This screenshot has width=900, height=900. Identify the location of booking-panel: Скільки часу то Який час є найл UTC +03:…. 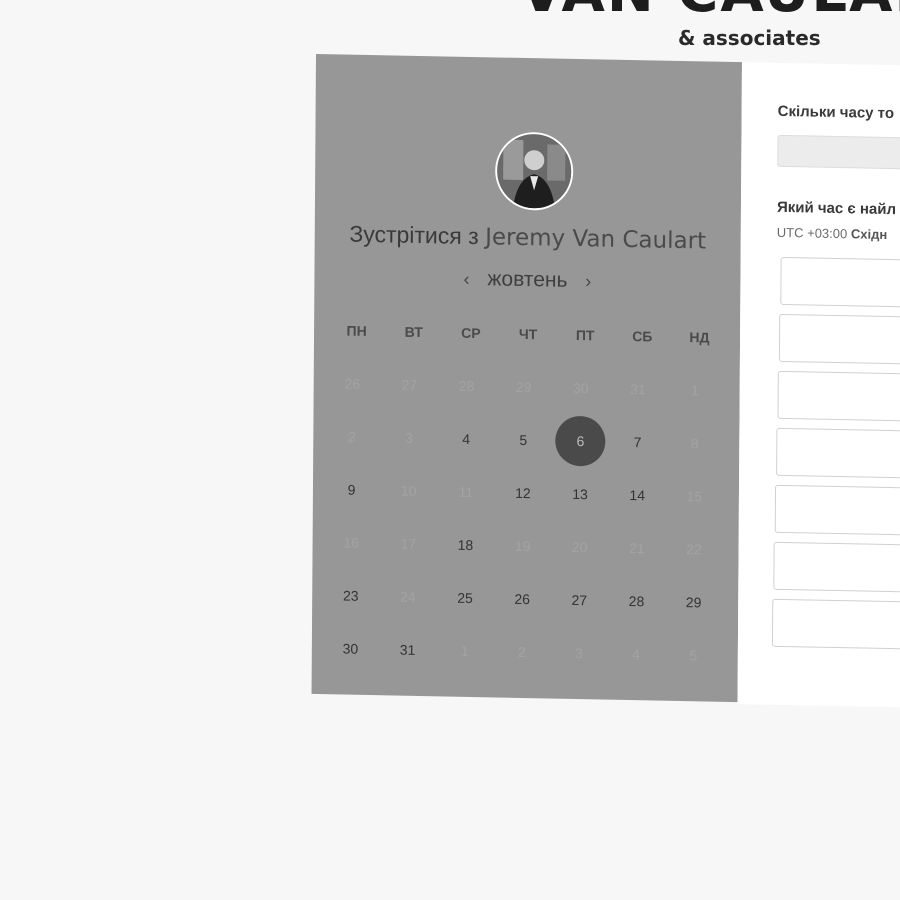
(818, 385).